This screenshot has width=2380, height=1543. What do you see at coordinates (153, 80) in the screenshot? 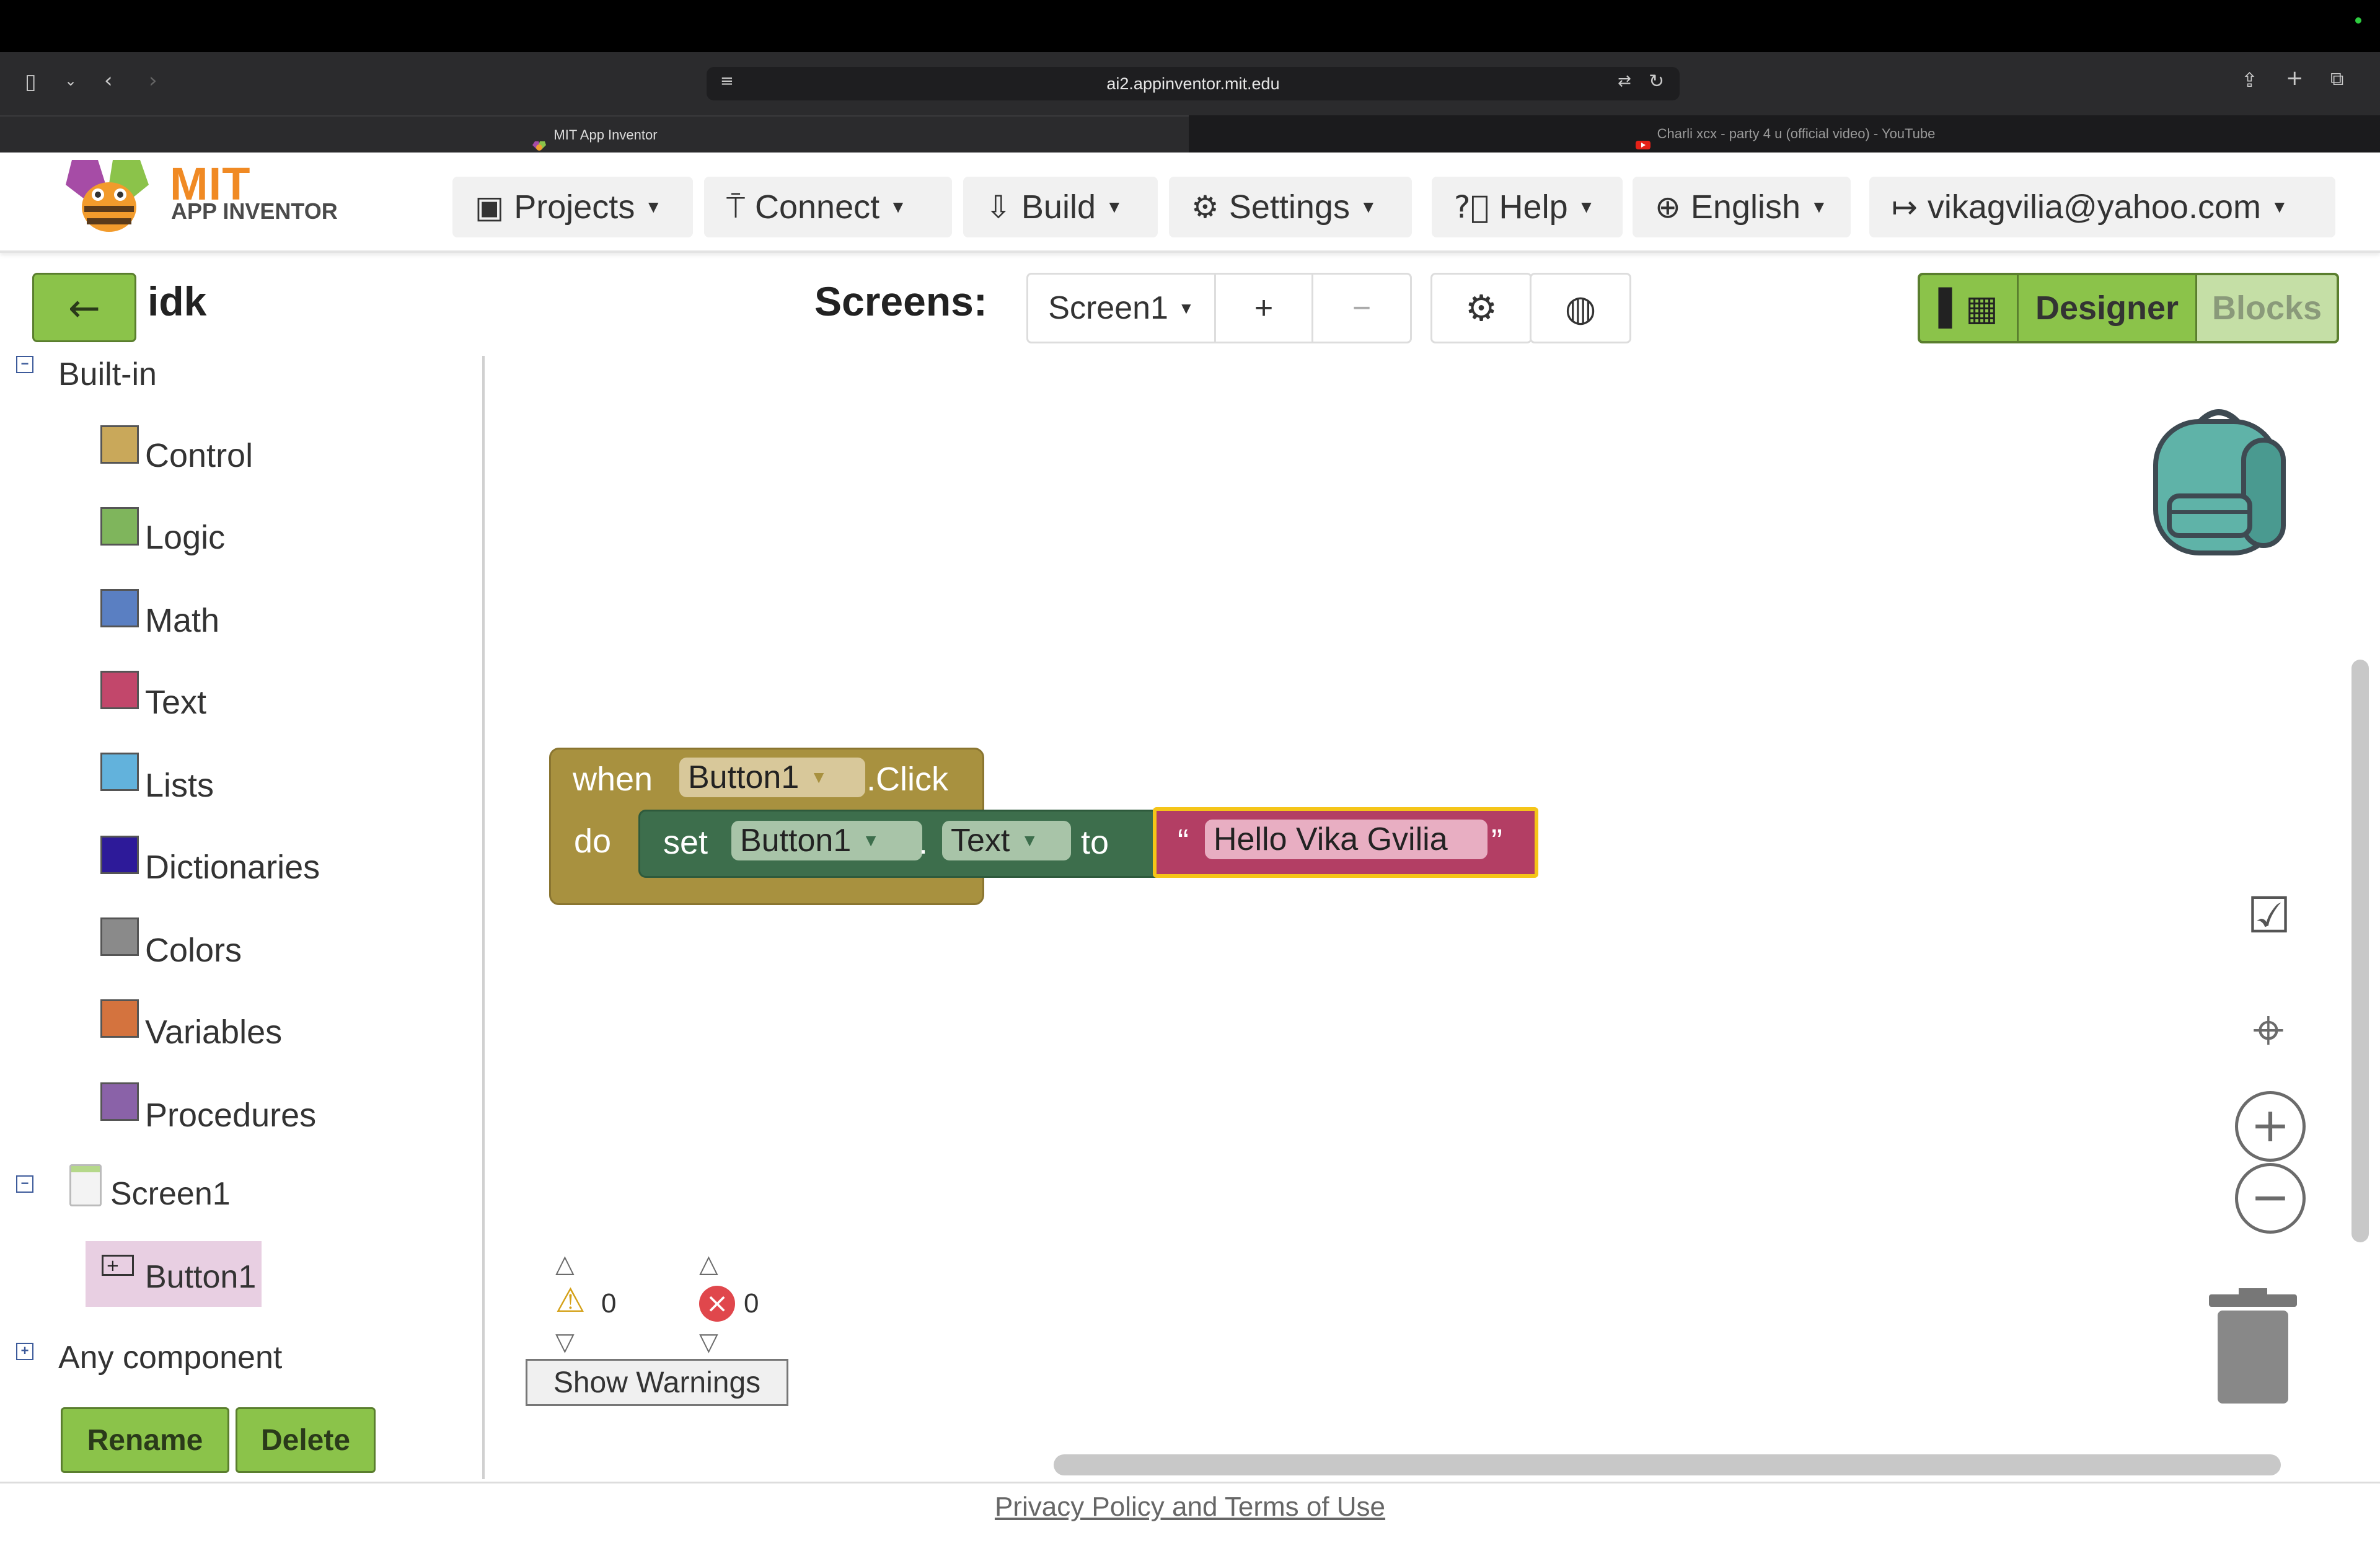
I see `forward-nav-icon: ›` at bounding box center [153, 80].